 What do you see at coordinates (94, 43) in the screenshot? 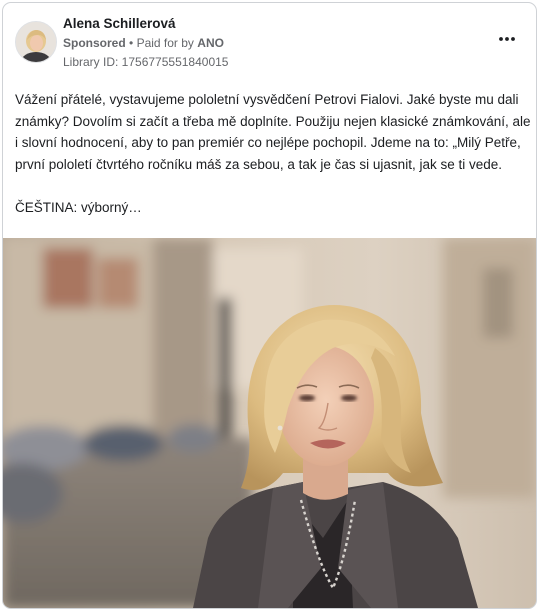
I see `sponsored-label: Sponsored` at bounding box center [94, 43].